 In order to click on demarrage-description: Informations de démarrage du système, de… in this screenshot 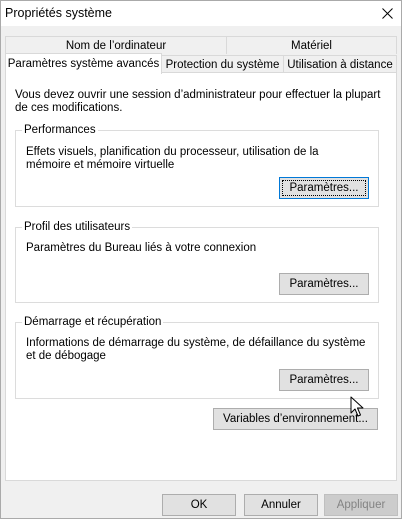, I will do `click(196, 349)`.